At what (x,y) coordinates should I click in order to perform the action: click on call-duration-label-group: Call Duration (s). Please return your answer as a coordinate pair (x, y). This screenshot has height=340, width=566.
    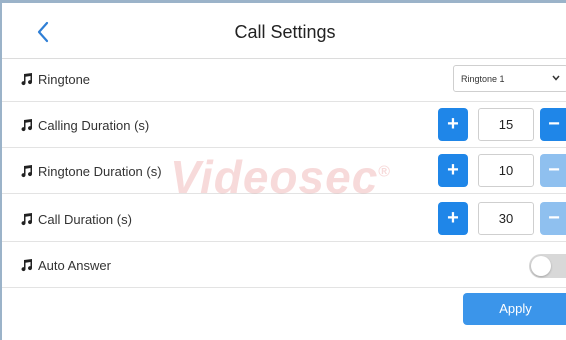
    Looking at the image, I should click on (76, 219).